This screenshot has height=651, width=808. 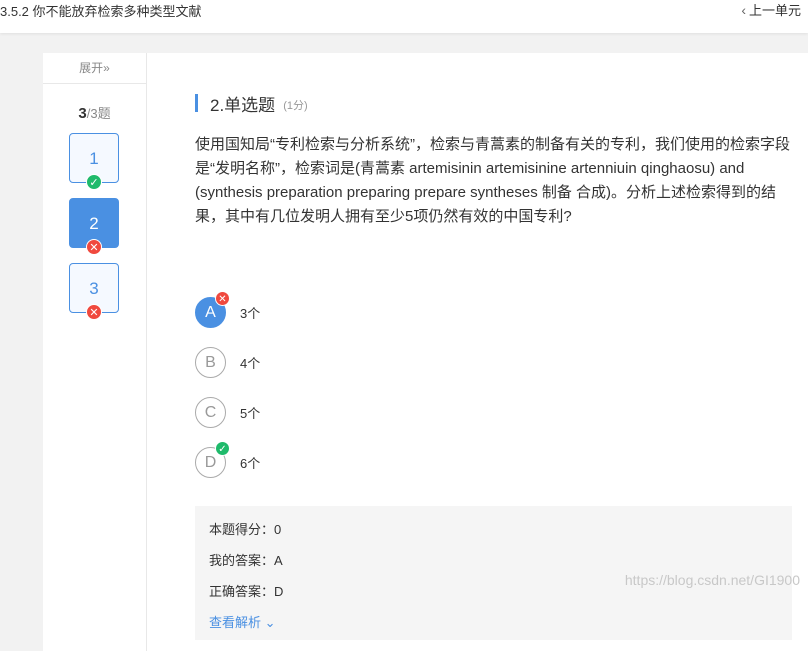 I want to click on option-b: B 4个, so click(x=227, y=362).